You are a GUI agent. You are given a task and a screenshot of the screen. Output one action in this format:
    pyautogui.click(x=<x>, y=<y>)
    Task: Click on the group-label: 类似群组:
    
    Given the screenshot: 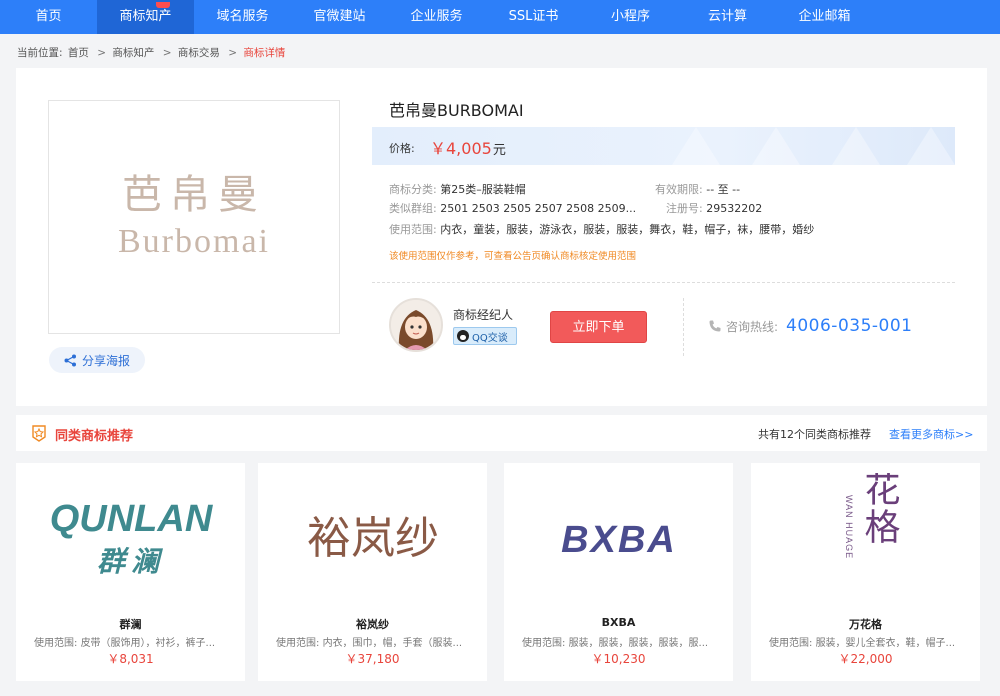 What is the action you would take?
    pyautogui.click(x=413, y=208)
    